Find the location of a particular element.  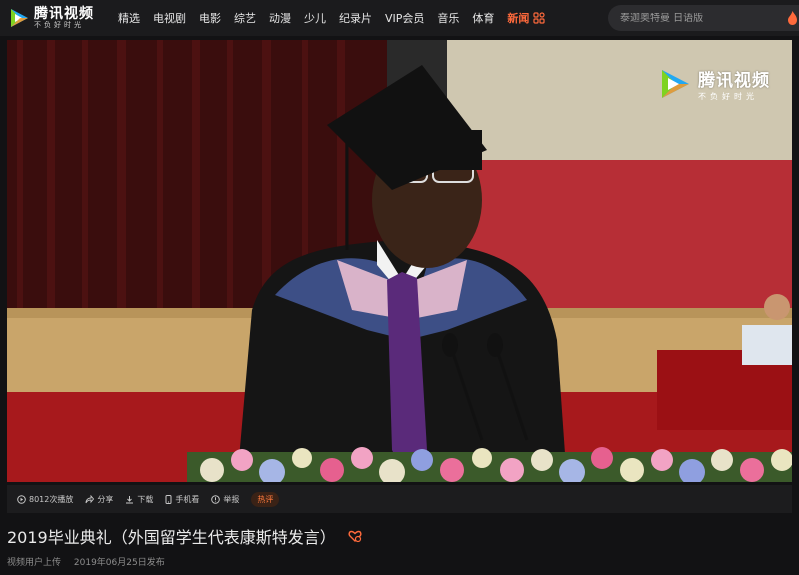

mobile-watch-label: 手机看 is located at coordinates (187, 499).